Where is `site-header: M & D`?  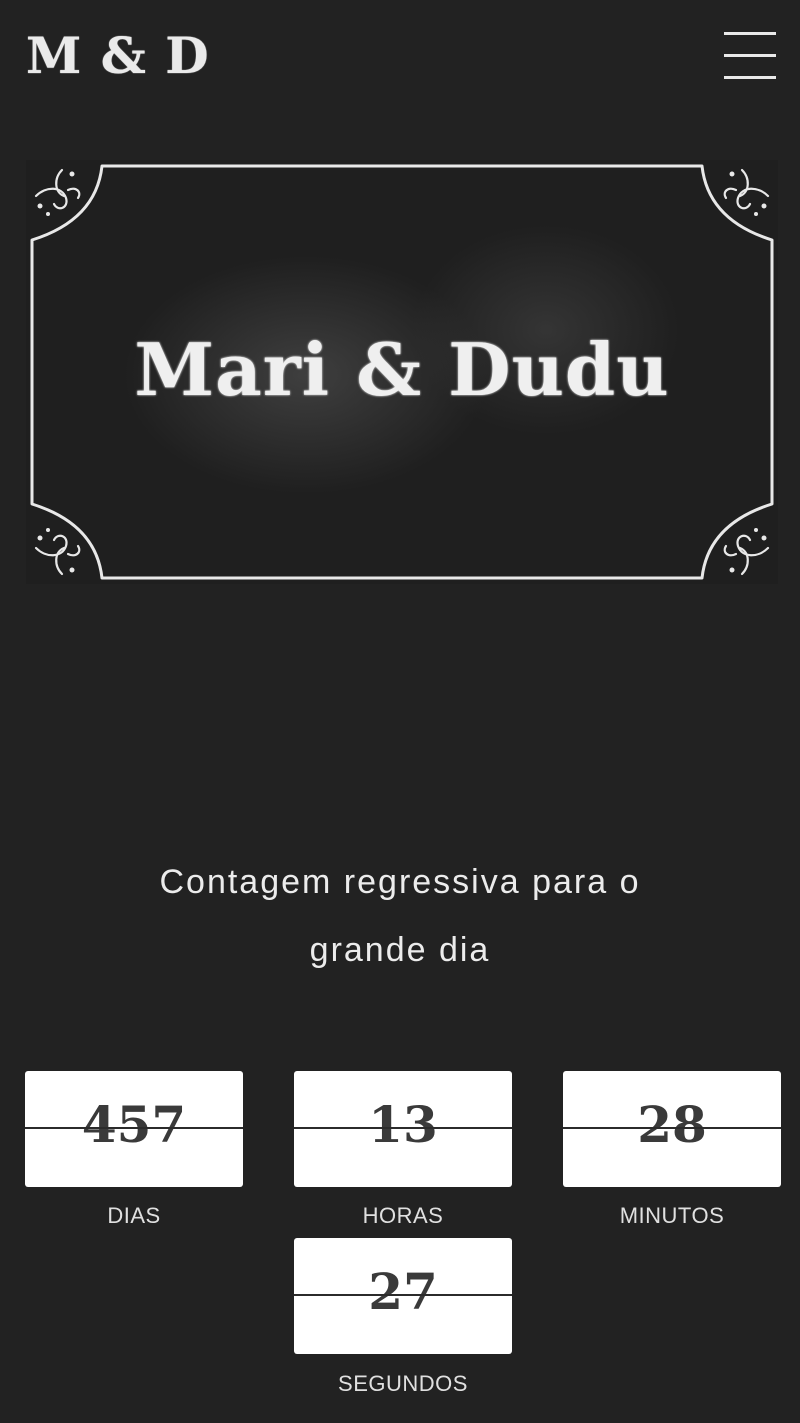 site-header: M & D is located at coordinates (400, 55).